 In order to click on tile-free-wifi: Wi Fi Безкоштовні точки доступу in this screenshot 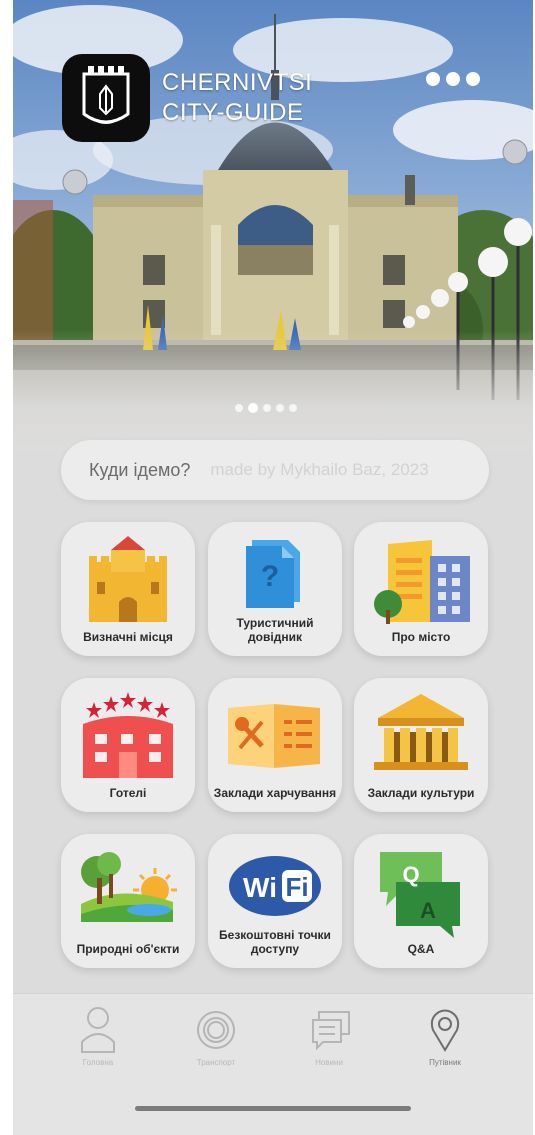, I will do `click(275, 901)`.